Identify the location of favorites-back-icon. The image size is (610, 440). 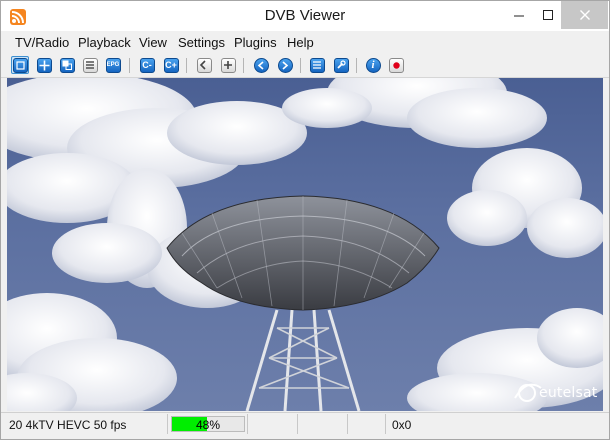
(204, 65).